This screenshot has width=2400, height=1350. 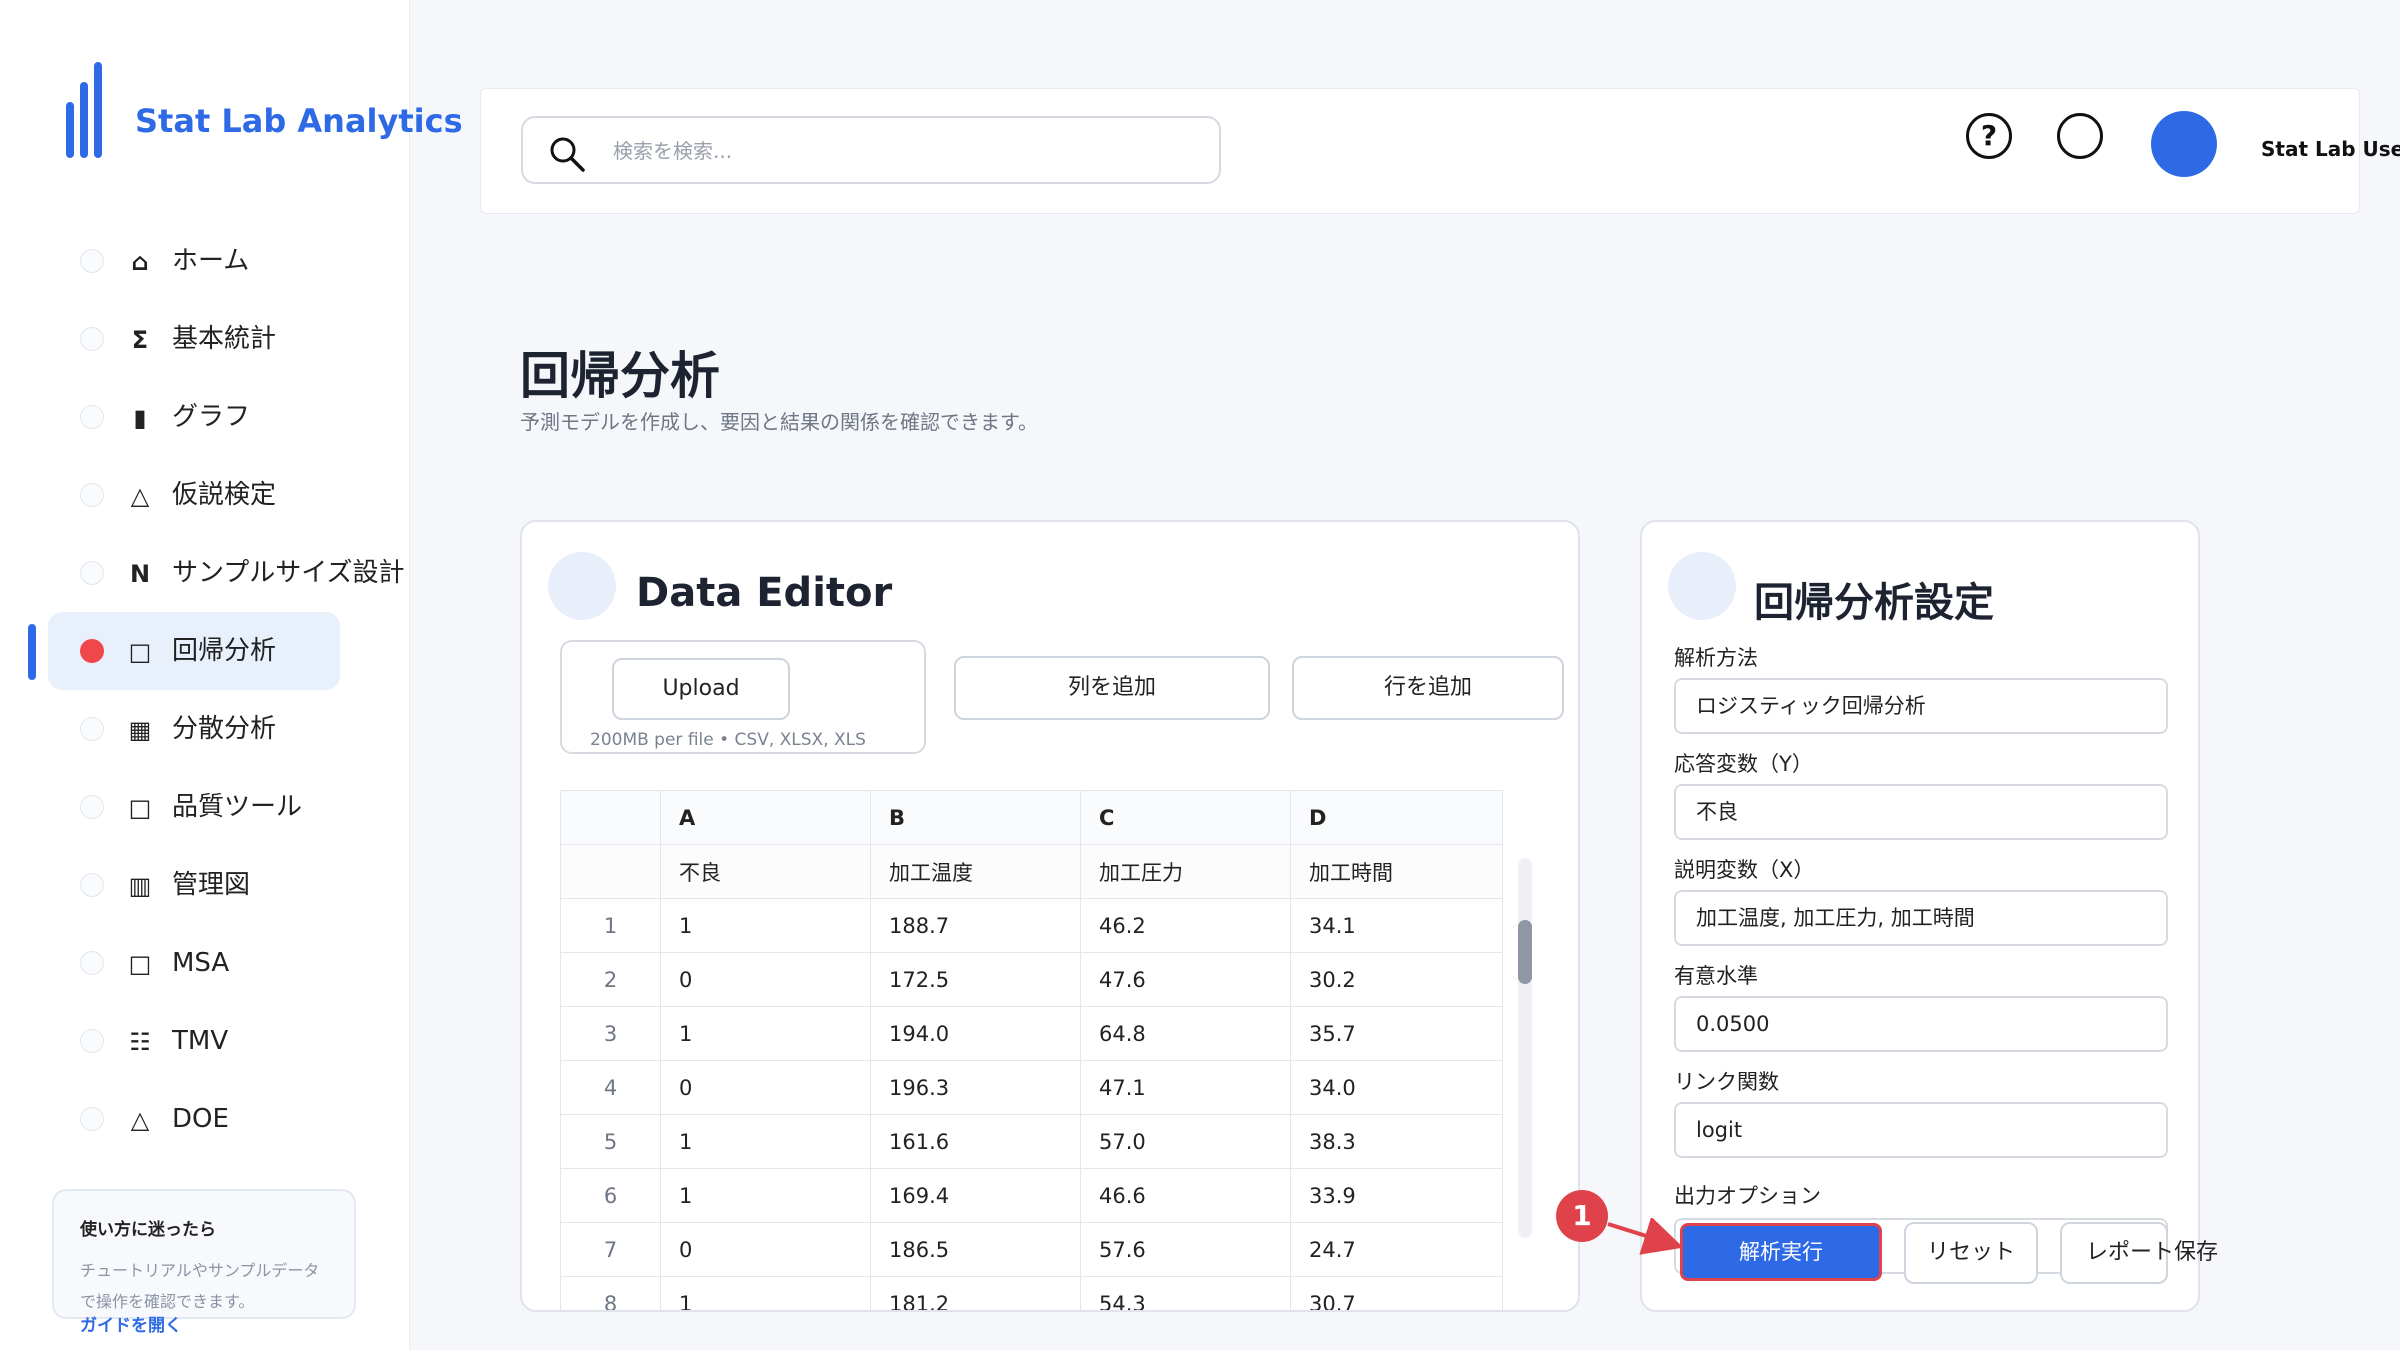 I want to click on sidebar-item-msa: □ MSA, so click(x=194, y=963).